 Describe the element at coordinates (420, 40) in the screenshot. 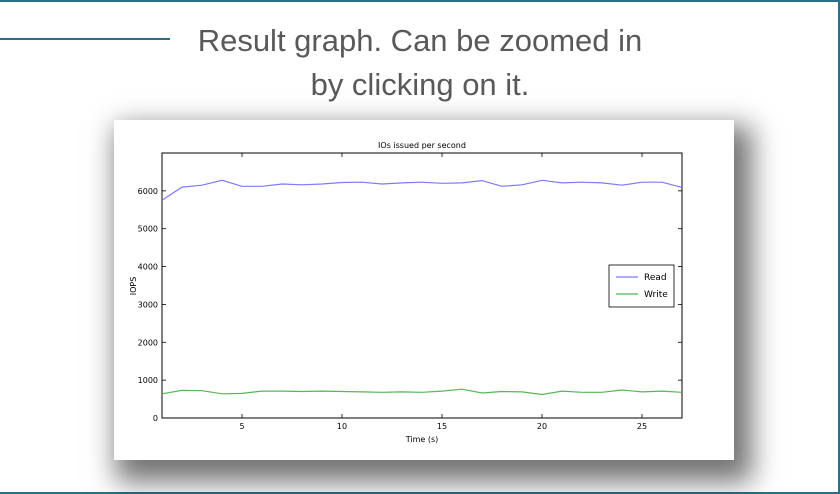

I see `caption-line-1: Result graph. Can be zoomed in` at that location.